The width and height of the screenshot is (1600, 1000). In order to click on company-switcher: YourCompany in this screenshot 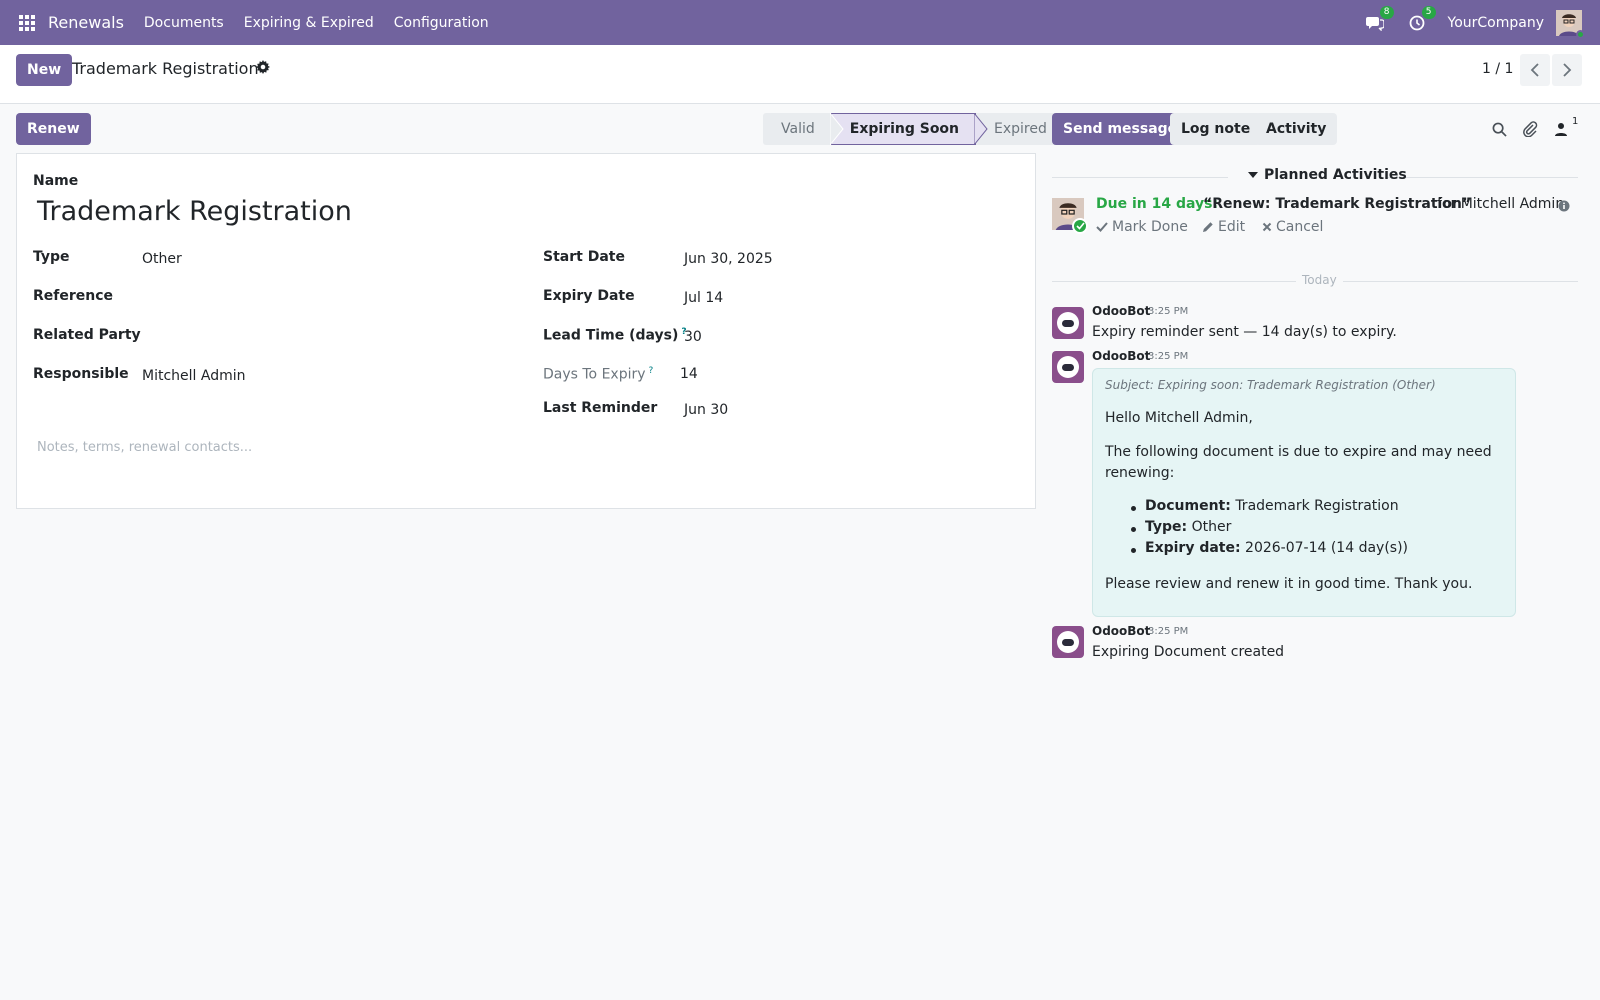, I will do `click(1496, 23)`.